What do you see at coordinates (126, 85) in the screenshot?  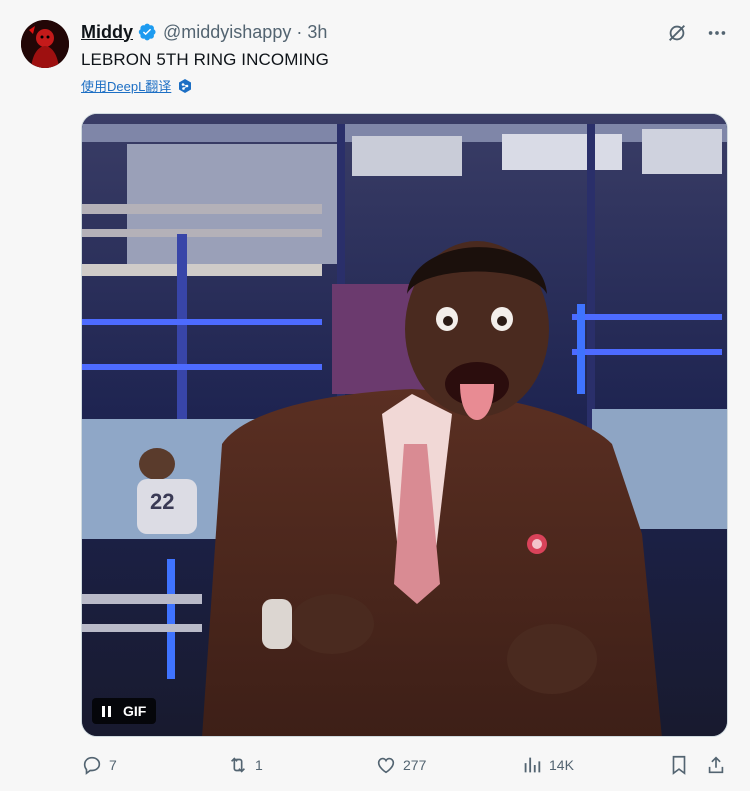 I see `translate-label: 使用DeepL翻译` at bounding box center [126, 85].